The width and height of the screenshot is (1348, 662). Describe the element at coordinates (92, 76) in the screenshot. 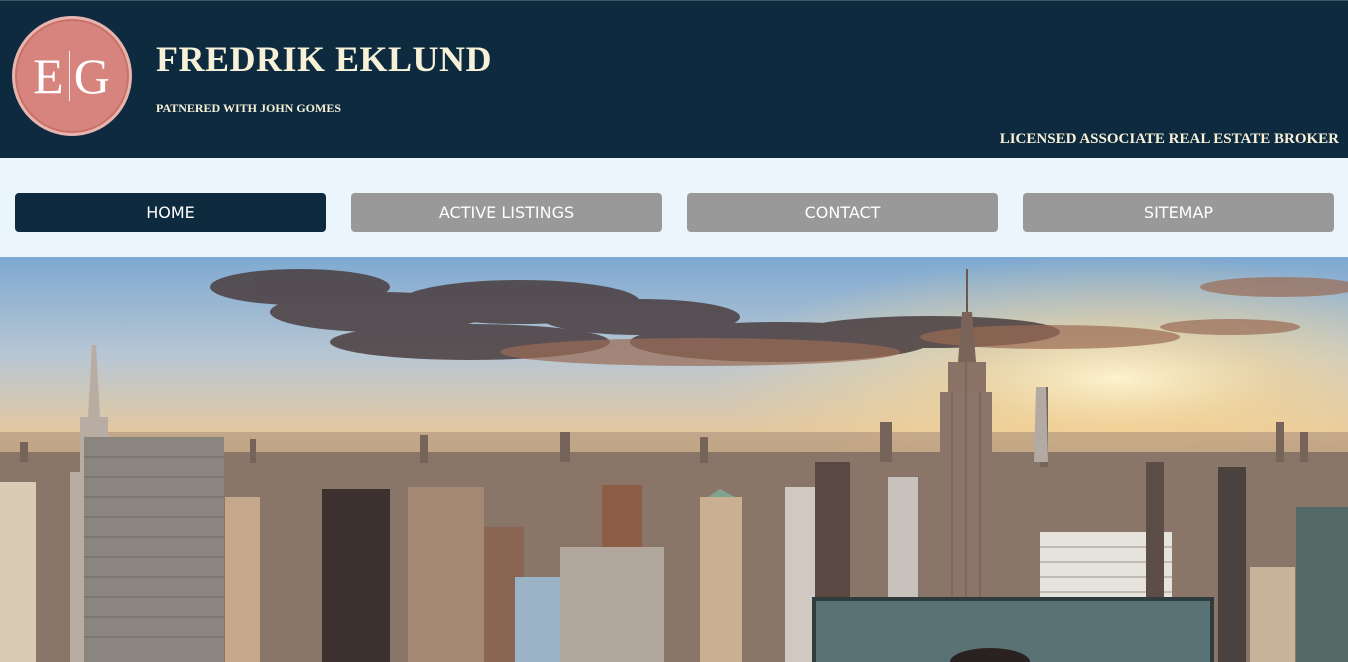

I see `logo-initial-g: G` at that location.